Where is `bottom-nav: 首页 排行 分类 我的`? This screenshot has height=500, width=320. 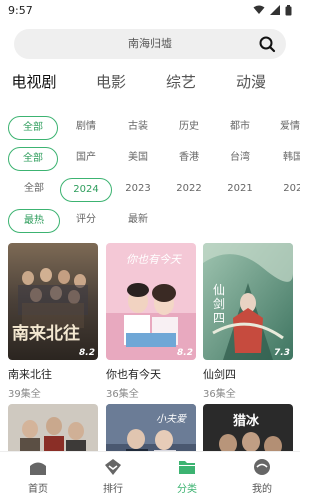
bottom-nav: 首页 排行 分类 我的 is located at coordinates (150, 475).